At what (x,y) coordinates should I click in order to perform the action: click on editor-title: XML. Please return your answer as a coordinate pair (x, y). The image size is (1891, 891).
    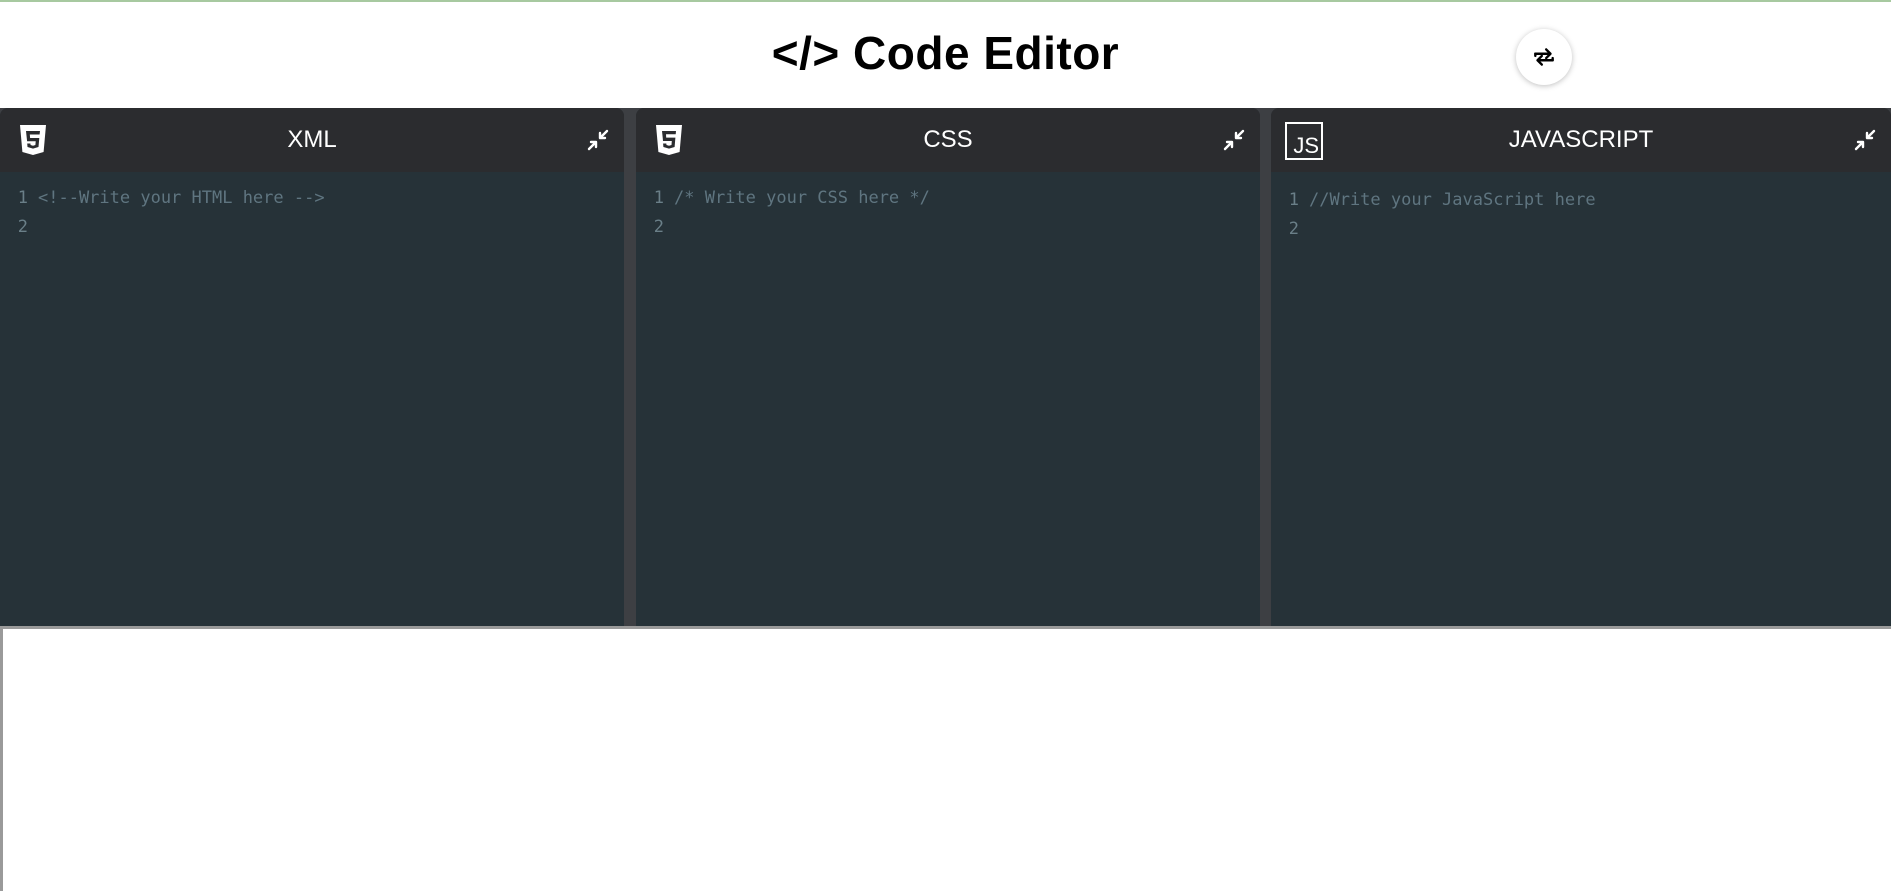
    Looking at the image, I should click on (312, 139).